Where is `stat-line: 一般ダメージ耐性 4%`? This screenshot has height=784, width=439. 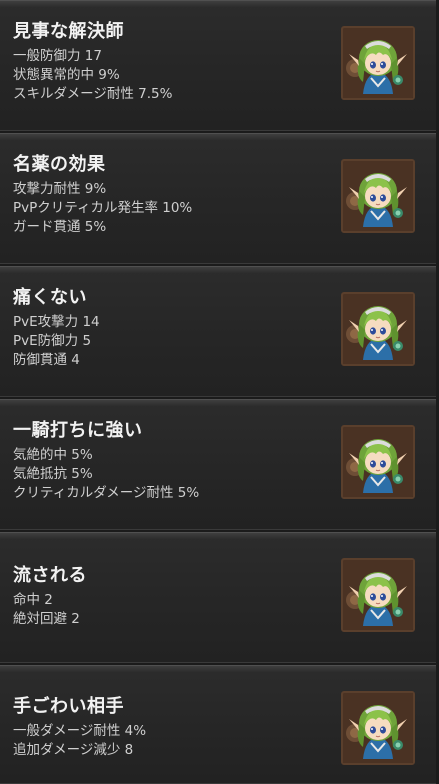 stat-line: 一般ダメージ耐性 4% is located at coordinates (80, 731).